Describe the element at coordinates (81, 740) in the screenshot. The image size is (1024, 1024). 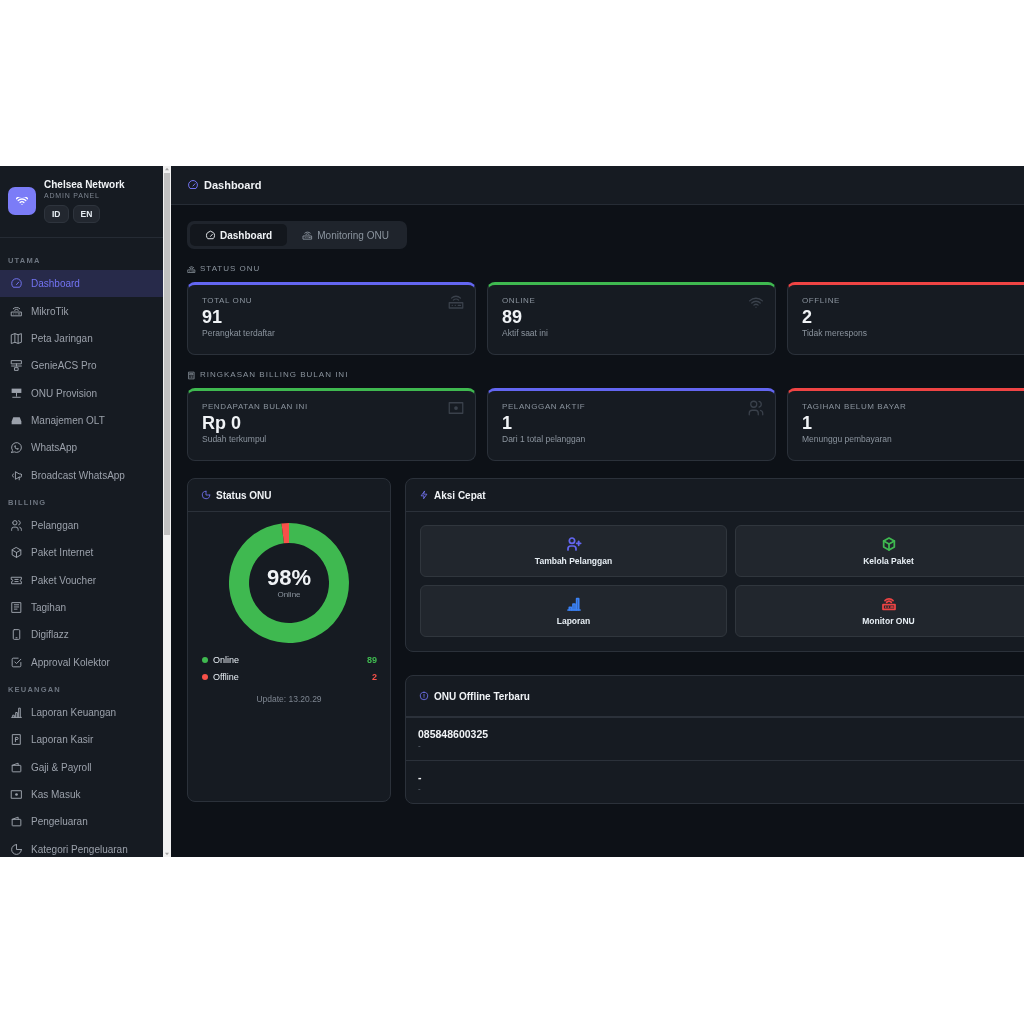
I see `sidebar-item: Laporan Kasir` at that location.